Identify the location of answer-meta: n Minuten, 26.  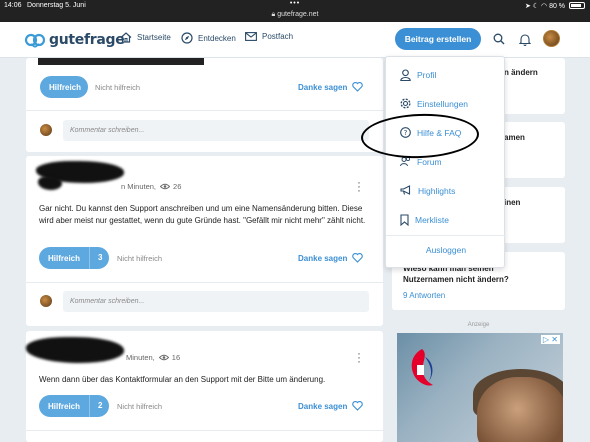
(151, 186).